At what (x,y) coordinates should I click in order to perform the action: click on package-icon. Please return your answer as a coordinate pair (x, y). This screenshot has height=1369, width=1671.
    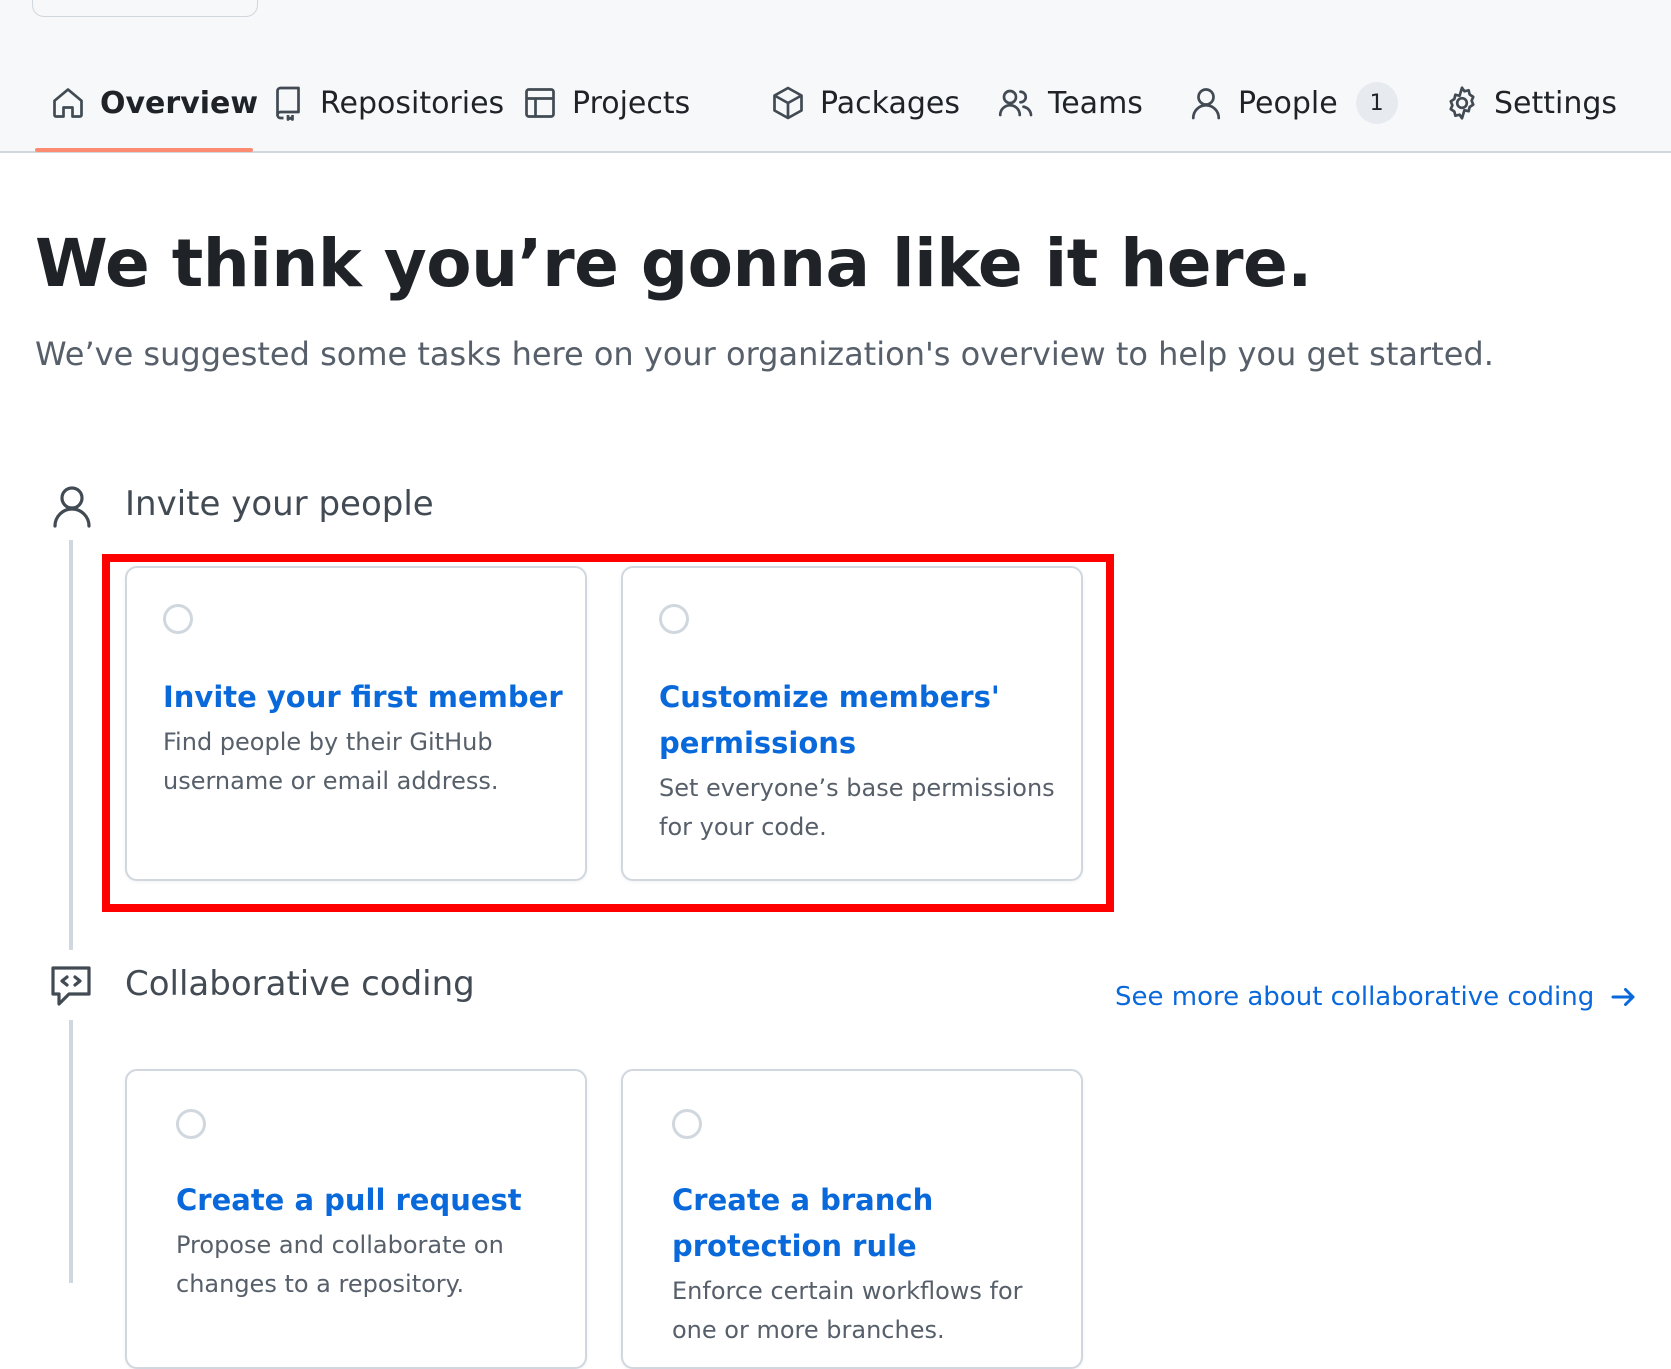
    Looking at the image, I should click on (788, 103).